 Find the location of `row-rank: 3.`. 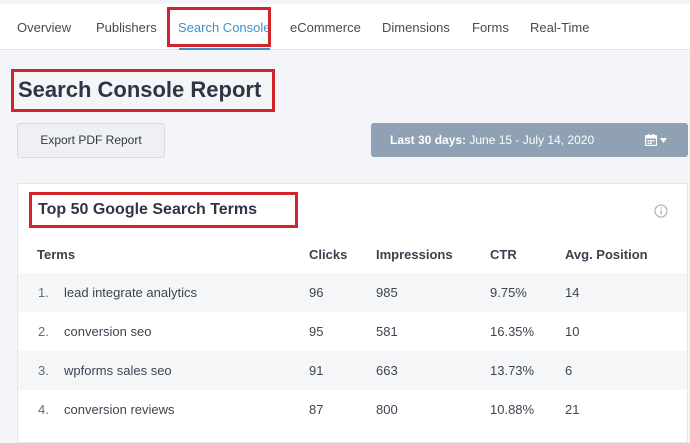

row-rank: 3. is located at coordinates (43, 370).